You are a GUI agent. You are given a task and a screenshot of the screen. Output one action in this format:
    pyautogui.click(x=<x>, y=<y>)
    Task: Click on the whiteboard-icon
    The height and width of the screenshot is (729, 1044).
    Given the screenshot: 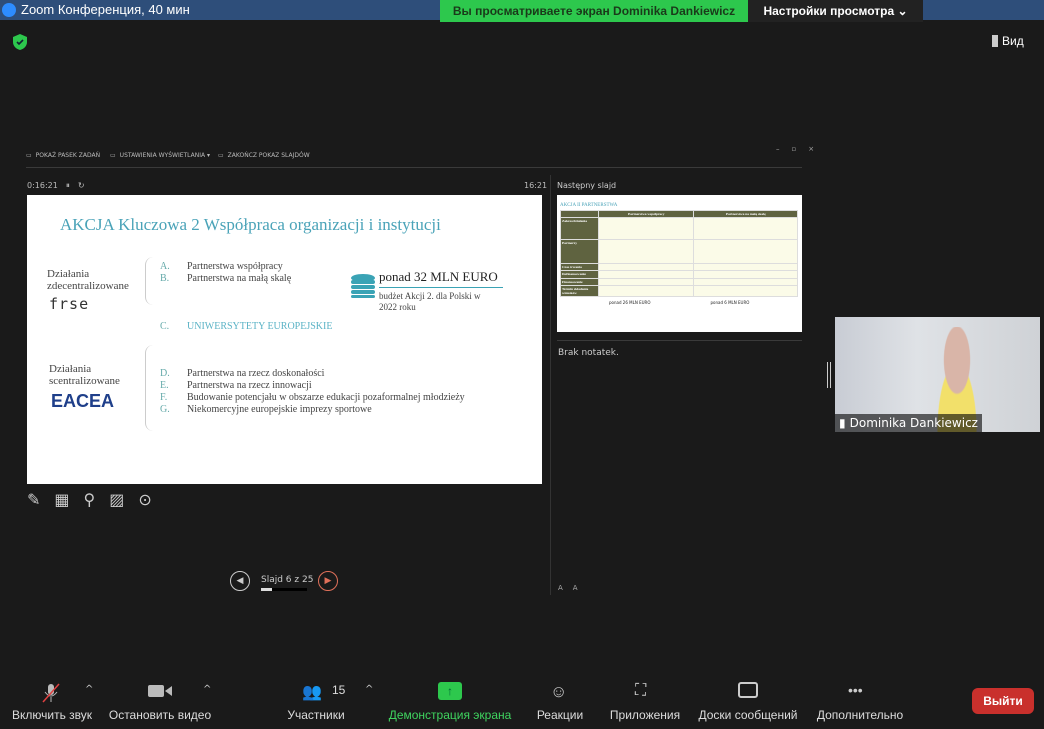 What is the action you would take?
    pyautogui.click(x=748, y=690)
    